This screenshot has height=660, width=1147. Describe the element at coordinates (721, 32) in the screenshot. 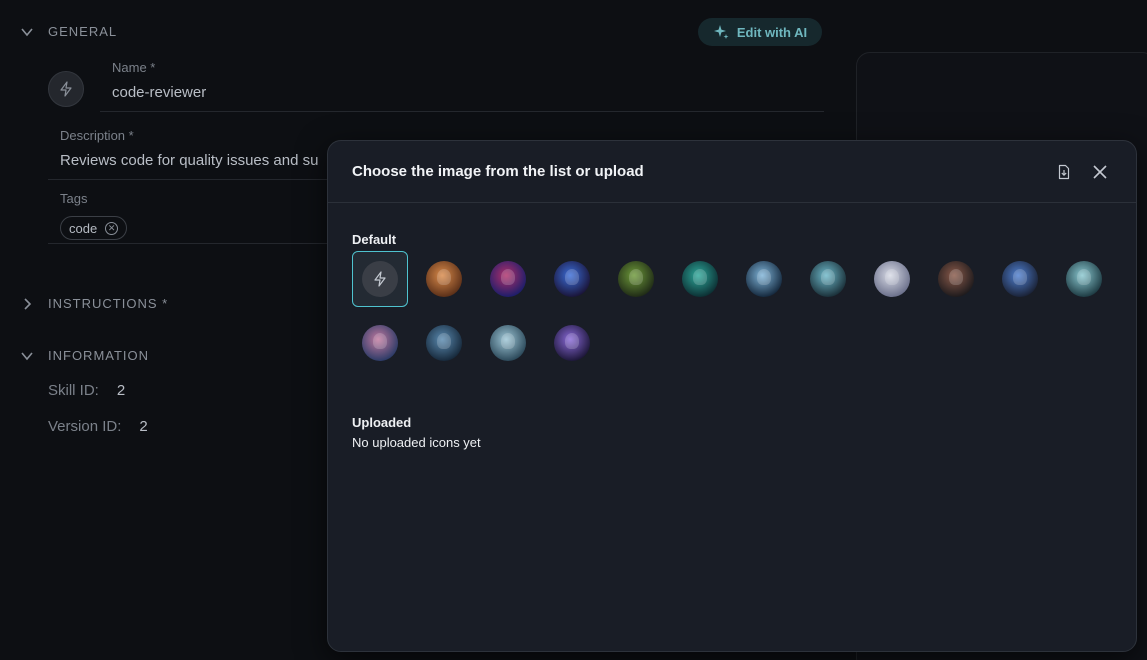

I see `sparkle-icon` at that location.